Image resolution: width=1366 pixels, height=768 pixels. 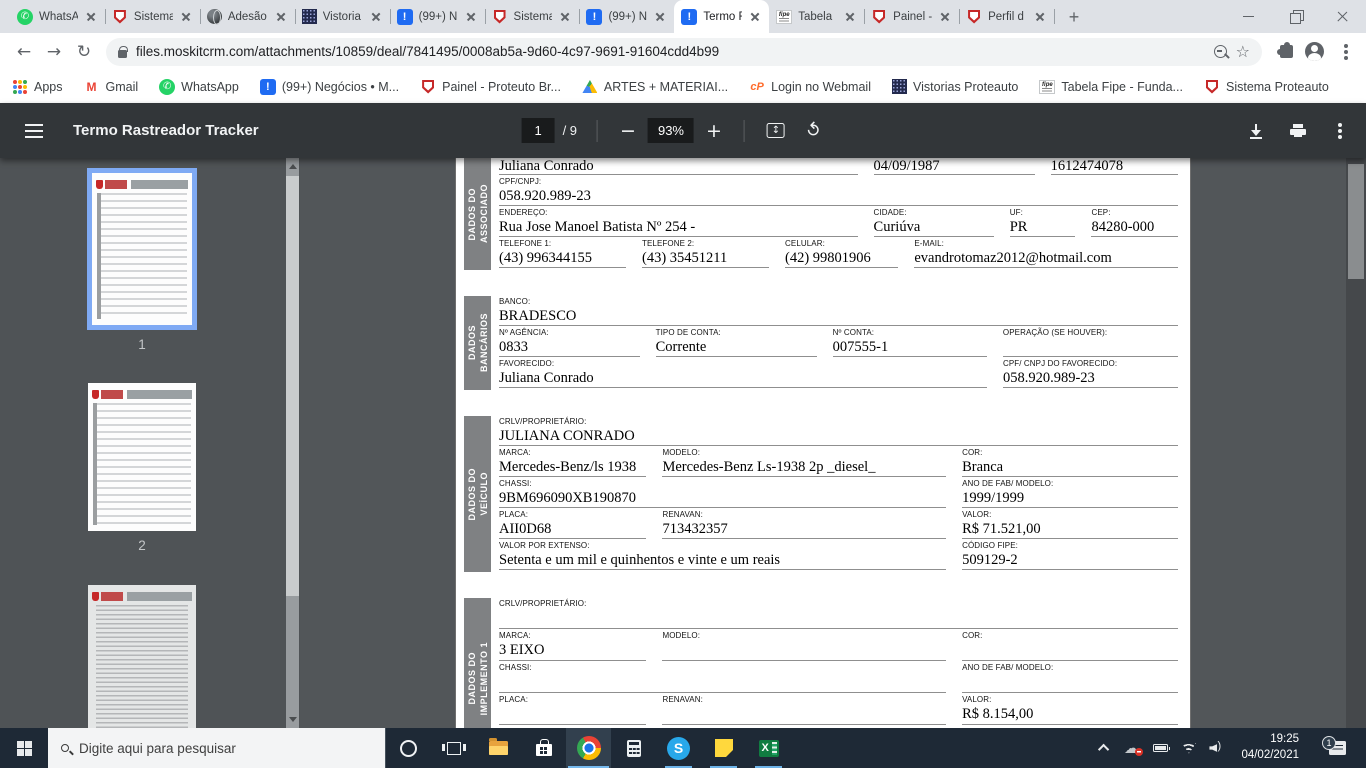 I want to click on field-value: 9BM696090XB190870, so click(x=723, y=499).